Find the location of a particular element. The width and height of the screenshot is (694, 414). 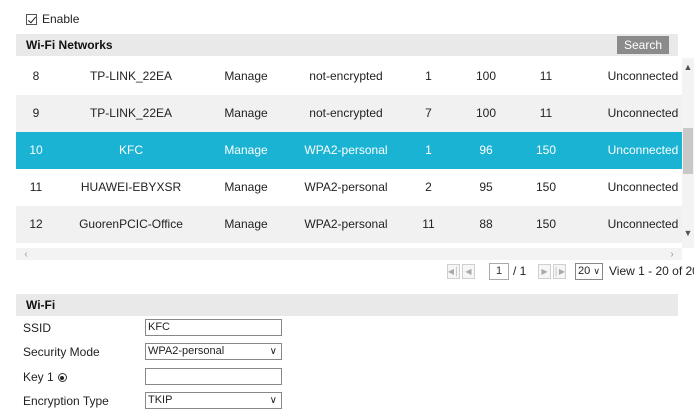

last-page-icon: │▶ is located at coordinates (559, 271).